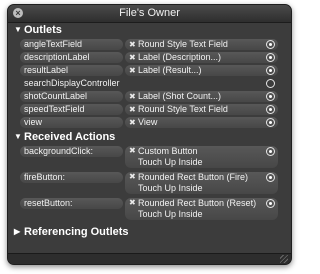  I want to click on outlet-row: shotCountLabel ✖ Label (Shot Count...), so click(149, 97).